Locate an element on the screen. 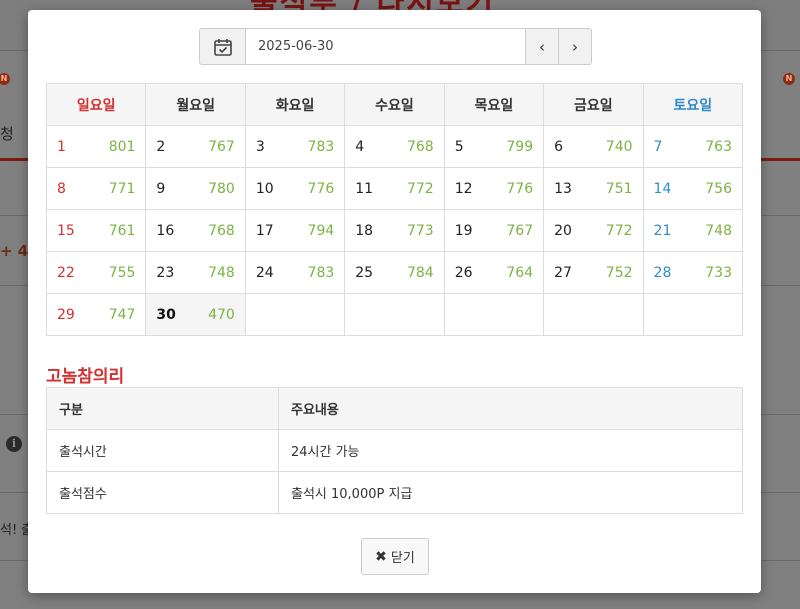 The width and height of the screenshot is (800, 609). calendar-day-content: 14 756 is located at coordinates (693, 189).